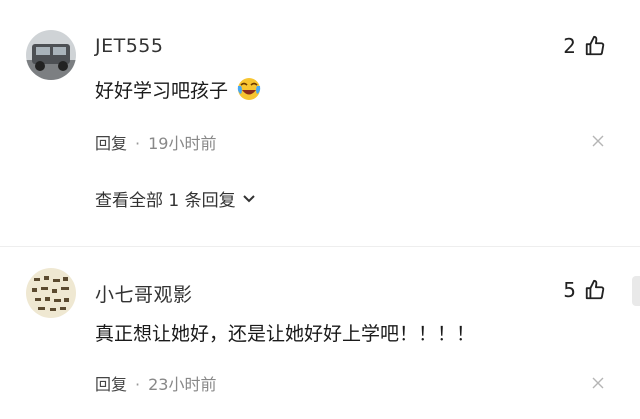 This screenshot has width=640, height=419. I want to click on chevron-down-icon, so click(248, 198).